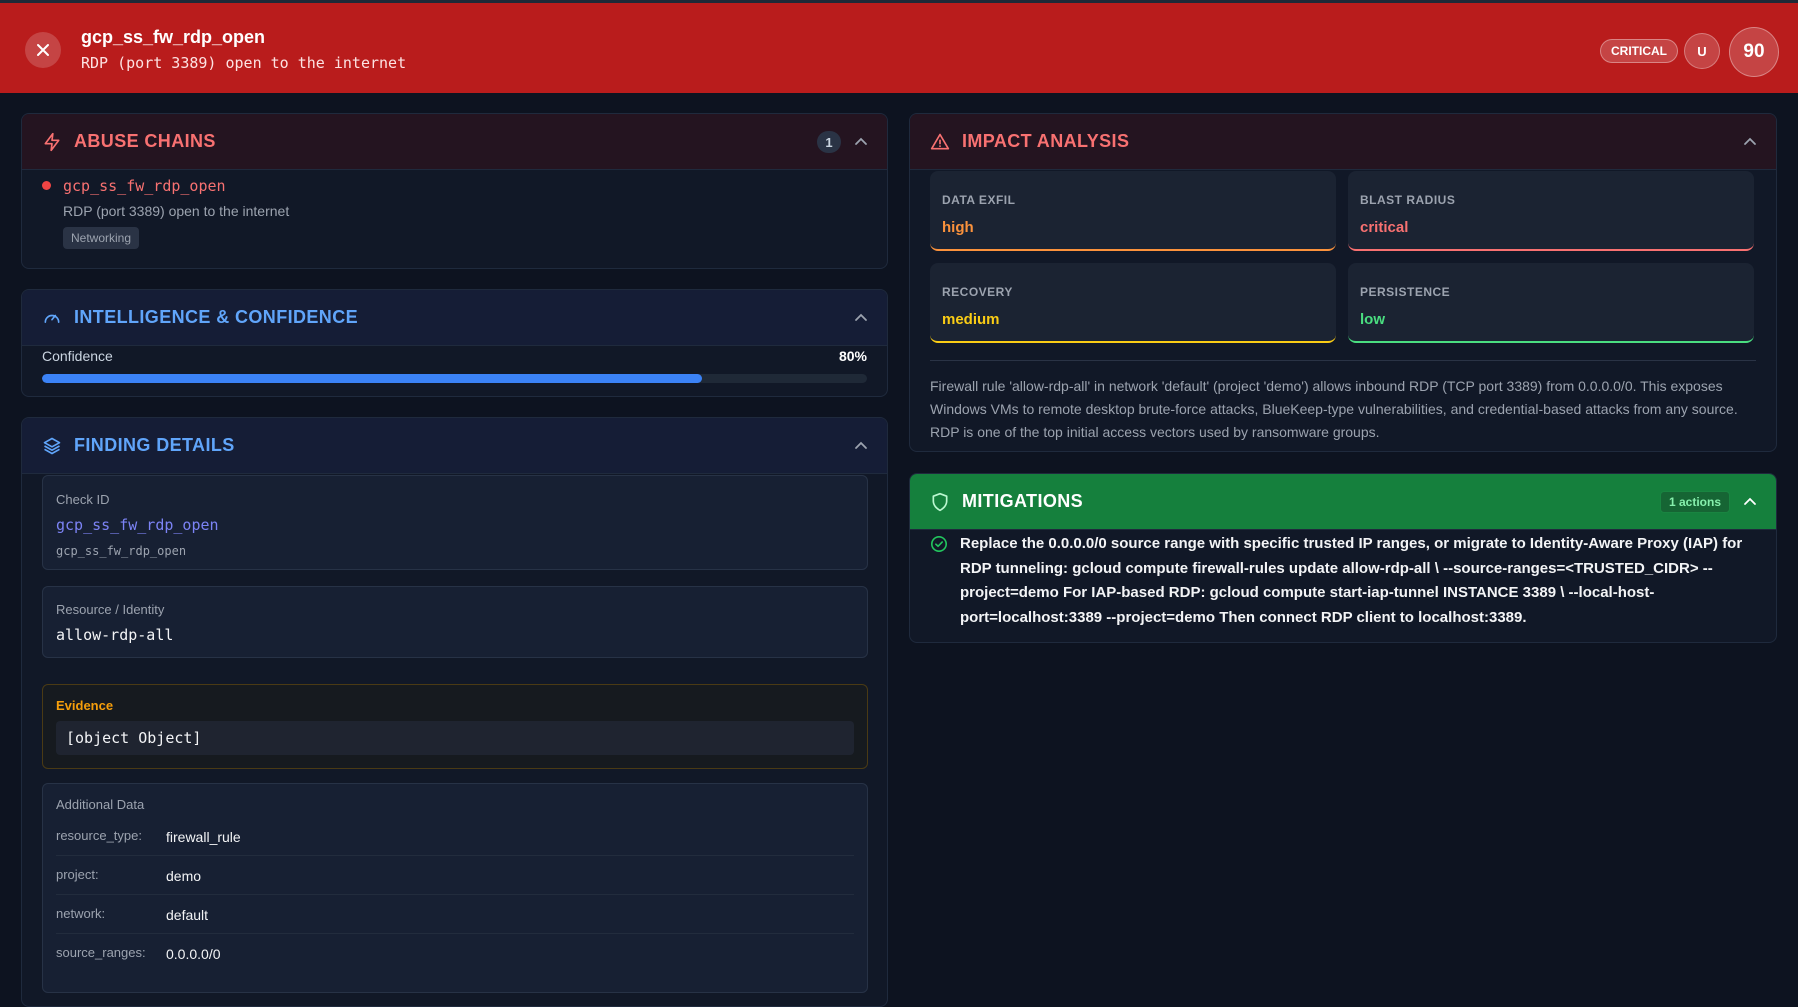 The height and width of the screenshot is (1007, 1798). What do you see at coordinates (1754, 52) in the screenshot?
I see `risk-score-badge: 90` at bounding box center [1754, 52].